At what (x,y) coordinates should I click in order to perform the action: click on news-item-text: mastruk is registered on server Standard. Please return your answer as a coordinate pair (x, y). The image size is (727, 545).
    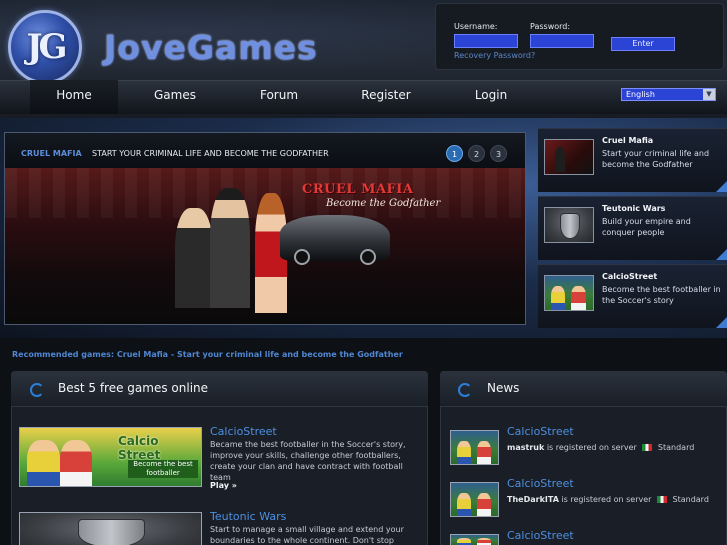
    Looking at the image, I should click on (600, 447).